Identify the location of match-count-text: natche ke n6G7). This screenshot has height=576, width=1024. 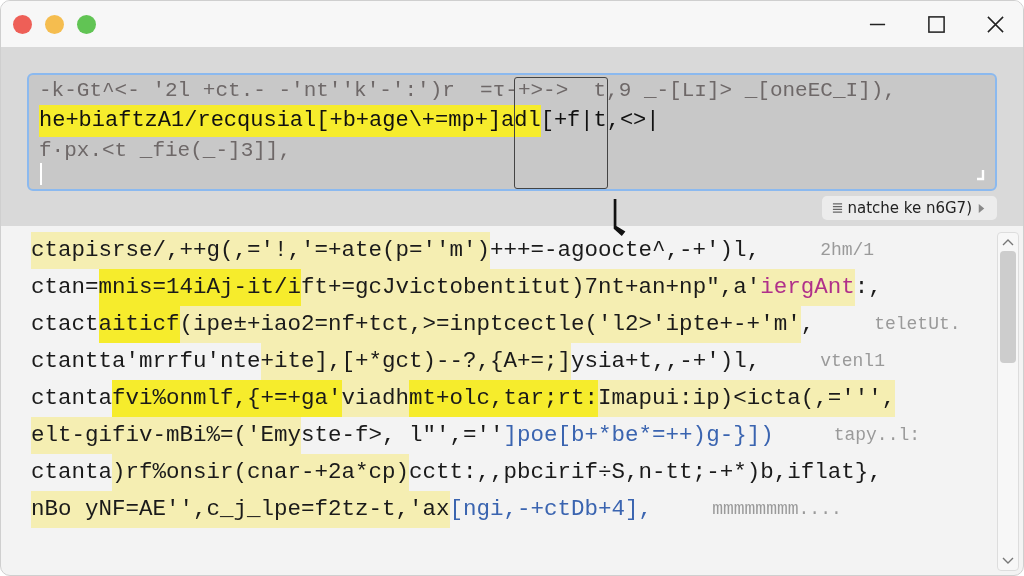
(909, 208).